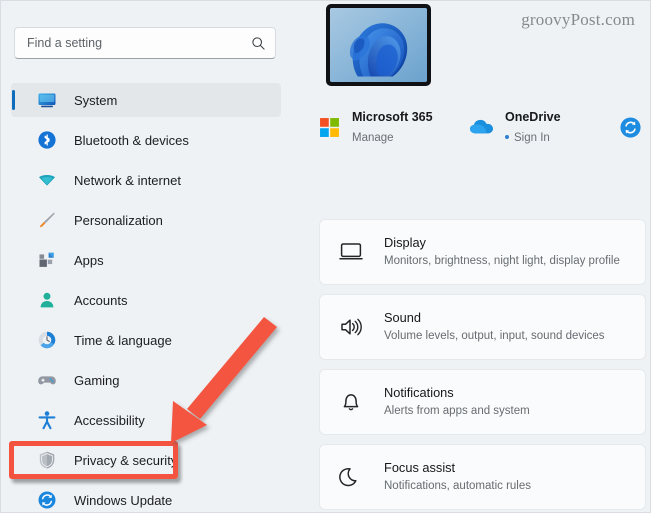  Describe the element at coordinates (532, 138) in the screenshot. I see `account-subtitle-text: Sign In` at that location.